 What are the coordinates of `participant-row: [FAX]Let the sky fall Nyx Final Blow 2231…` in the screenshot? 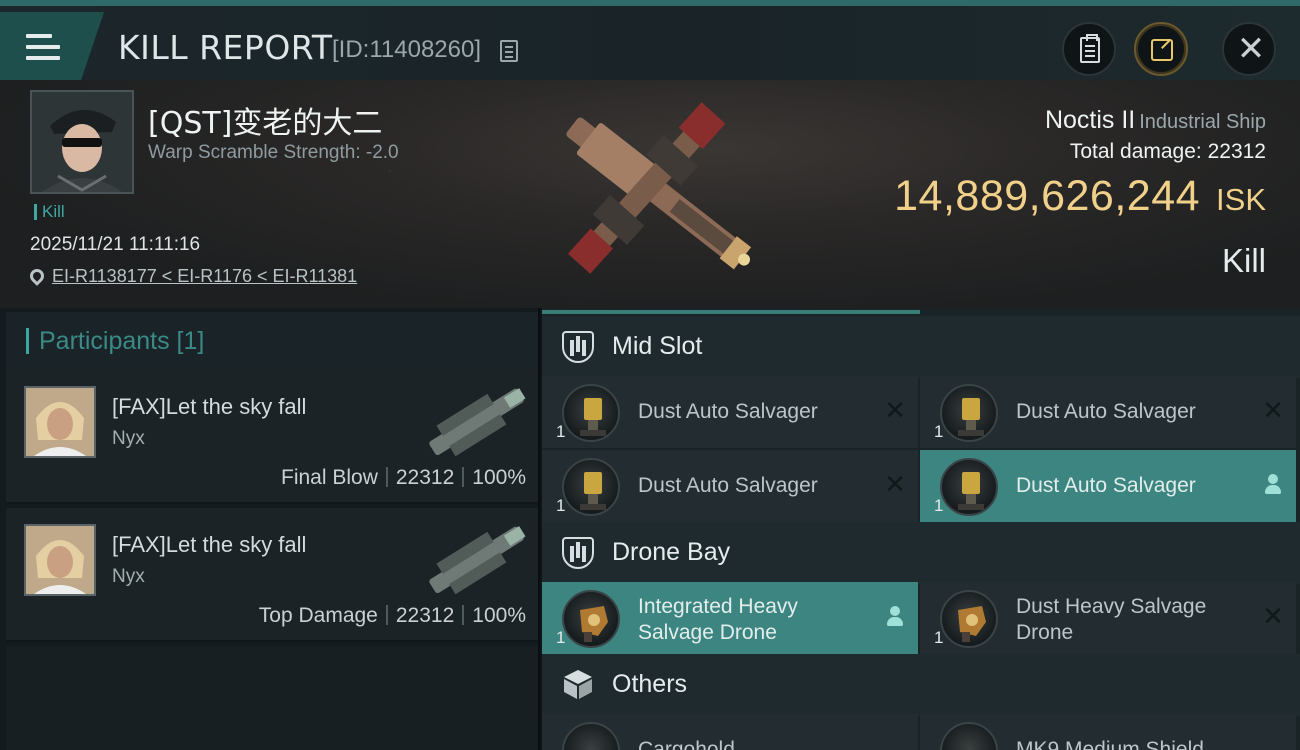 It's located at (272, 437).